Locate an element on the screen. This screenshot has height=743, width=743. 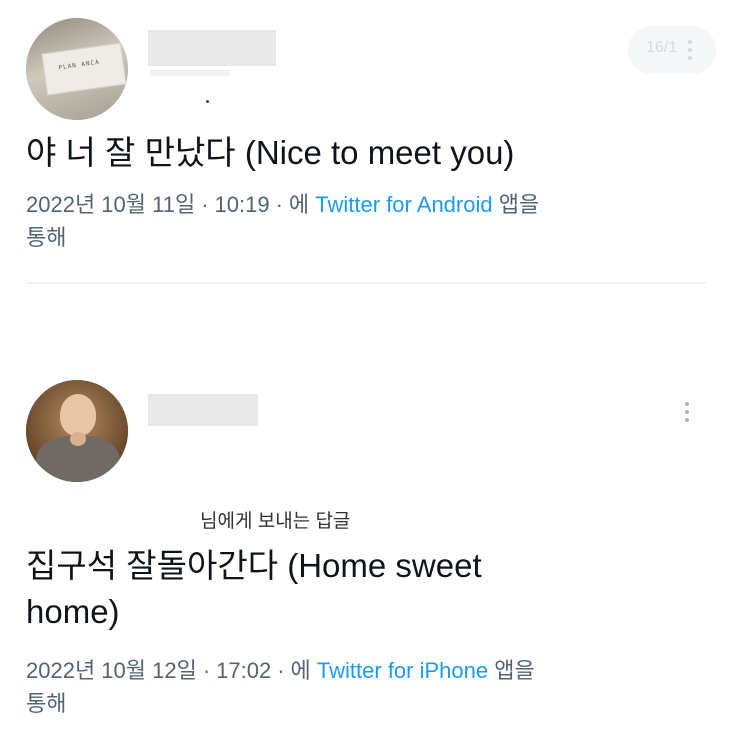
tweet-time: 10:19 is located at coordinates (242, 204).